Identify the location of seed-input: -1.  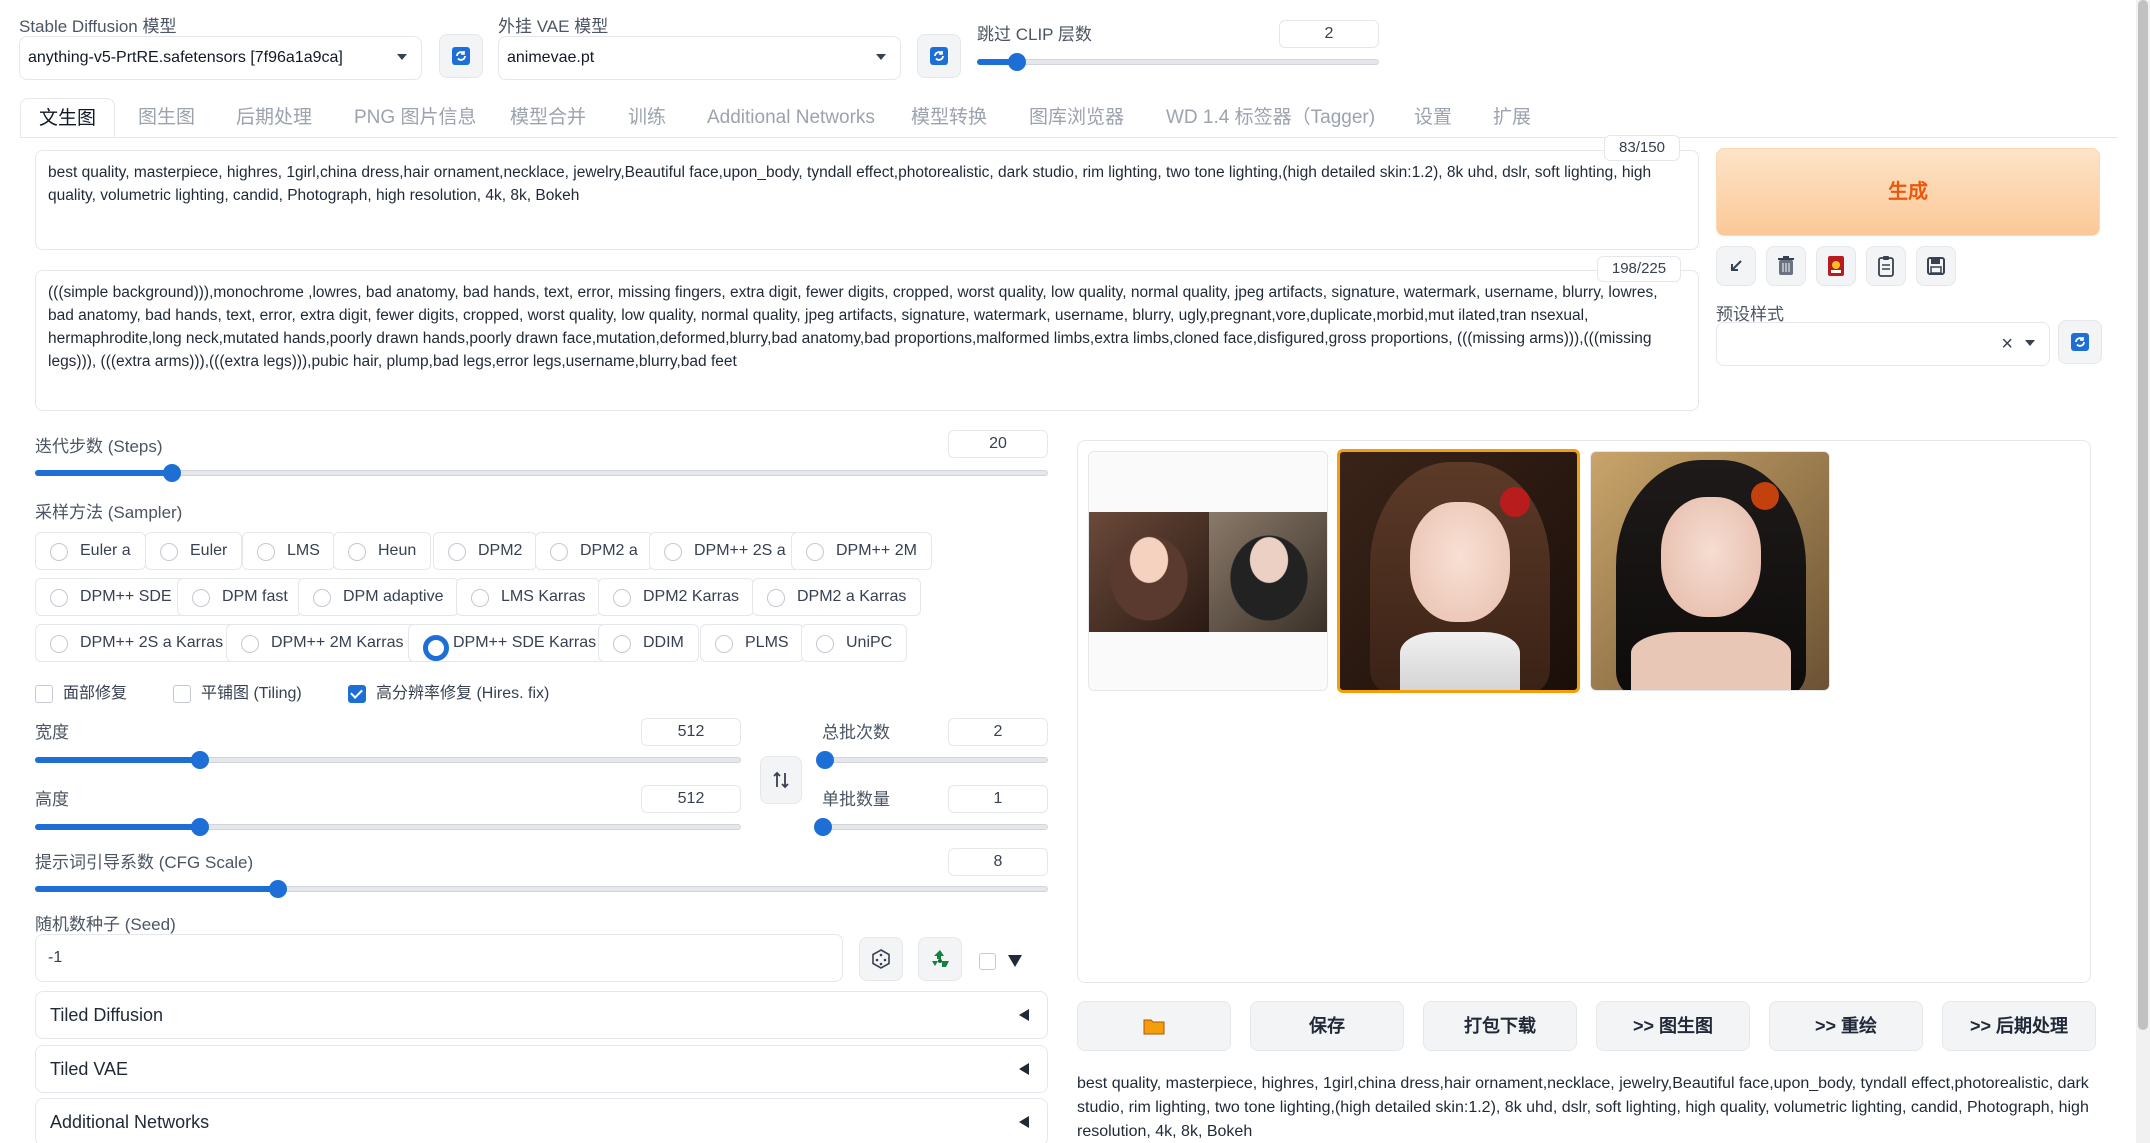
(439, 958).